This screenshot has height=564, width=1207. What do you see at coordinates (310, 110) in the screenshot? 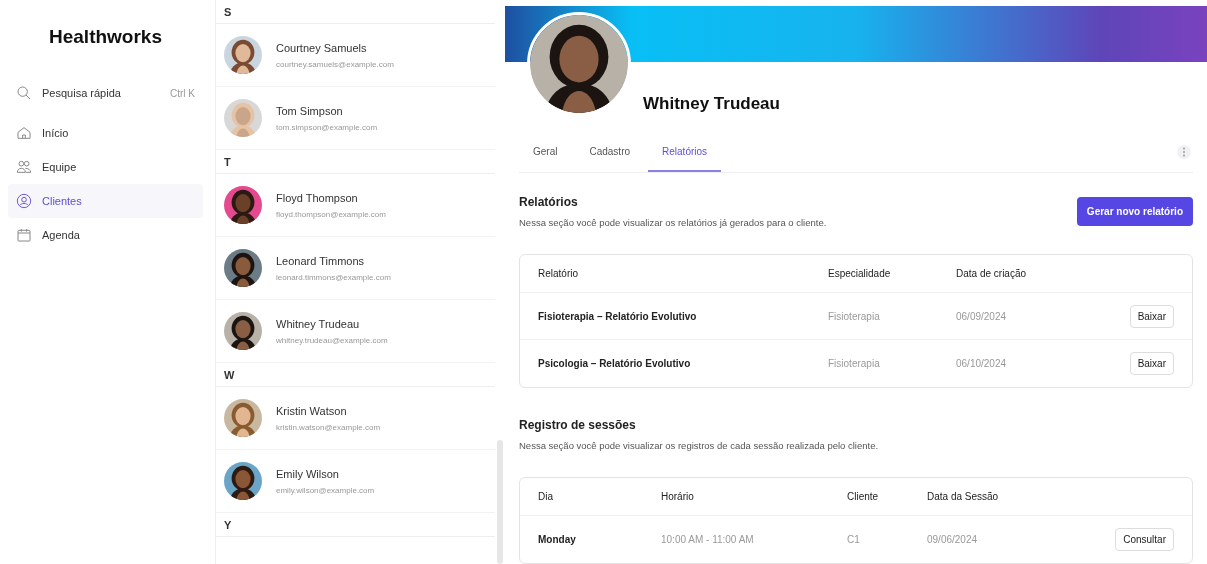
I see `contact-name: Tom Simpson` at bounding box center [310, 110].